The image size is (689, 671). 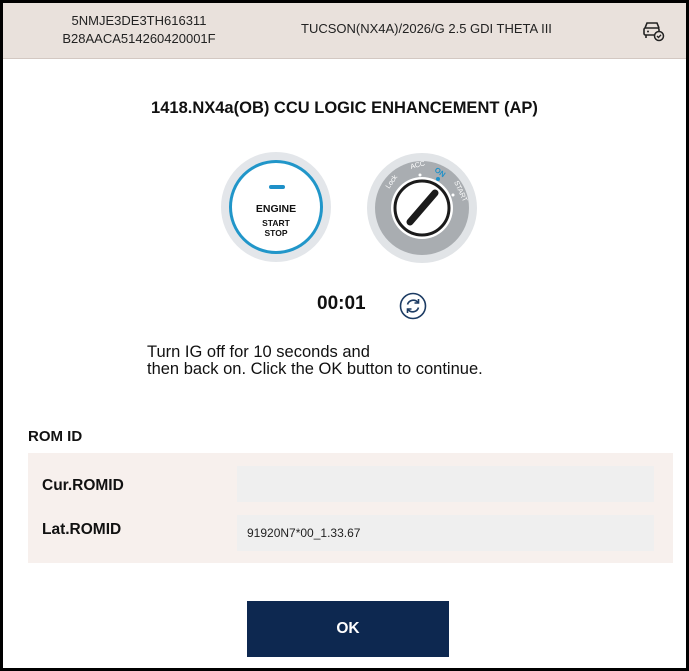 What do you see at coordinates (413, 306) in the screenshot?
I see `refresh-icon` at bounding box center [413, 306].